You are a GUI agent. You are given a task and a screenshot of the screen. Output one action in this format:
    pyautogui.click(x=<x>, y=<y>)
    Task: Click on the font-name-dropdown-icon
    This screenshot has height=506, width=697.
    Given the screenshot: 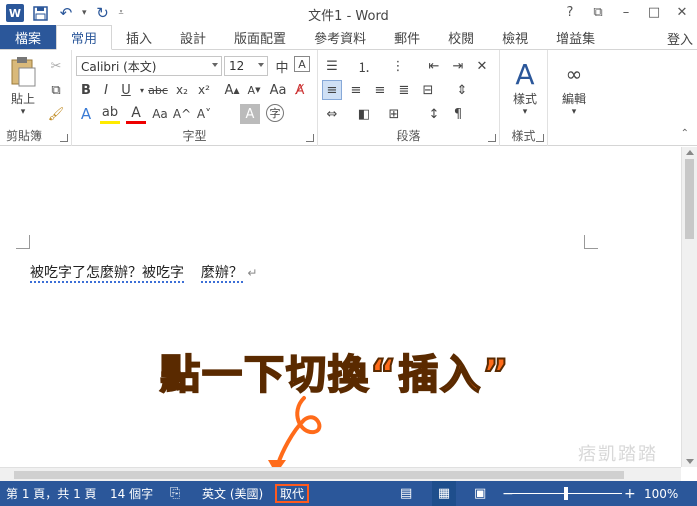 What is the action you would take?
    pyautogui.click(x=215, y=65)
    